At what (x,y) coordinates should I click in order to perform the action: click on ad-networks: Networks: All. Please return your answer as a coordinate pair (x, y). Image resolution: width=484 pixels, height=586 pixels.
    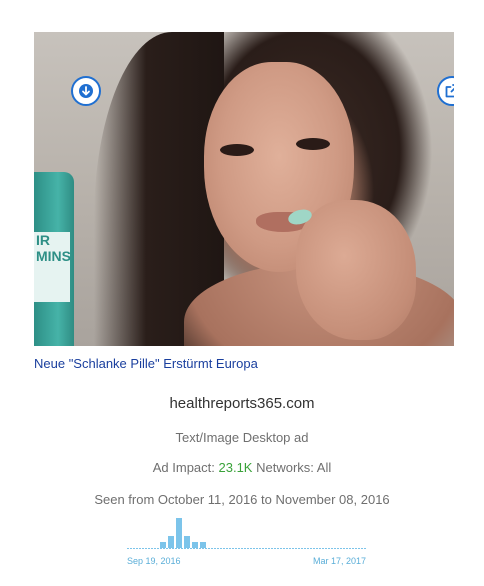
    Looking at the image, I should click on (294, 467).